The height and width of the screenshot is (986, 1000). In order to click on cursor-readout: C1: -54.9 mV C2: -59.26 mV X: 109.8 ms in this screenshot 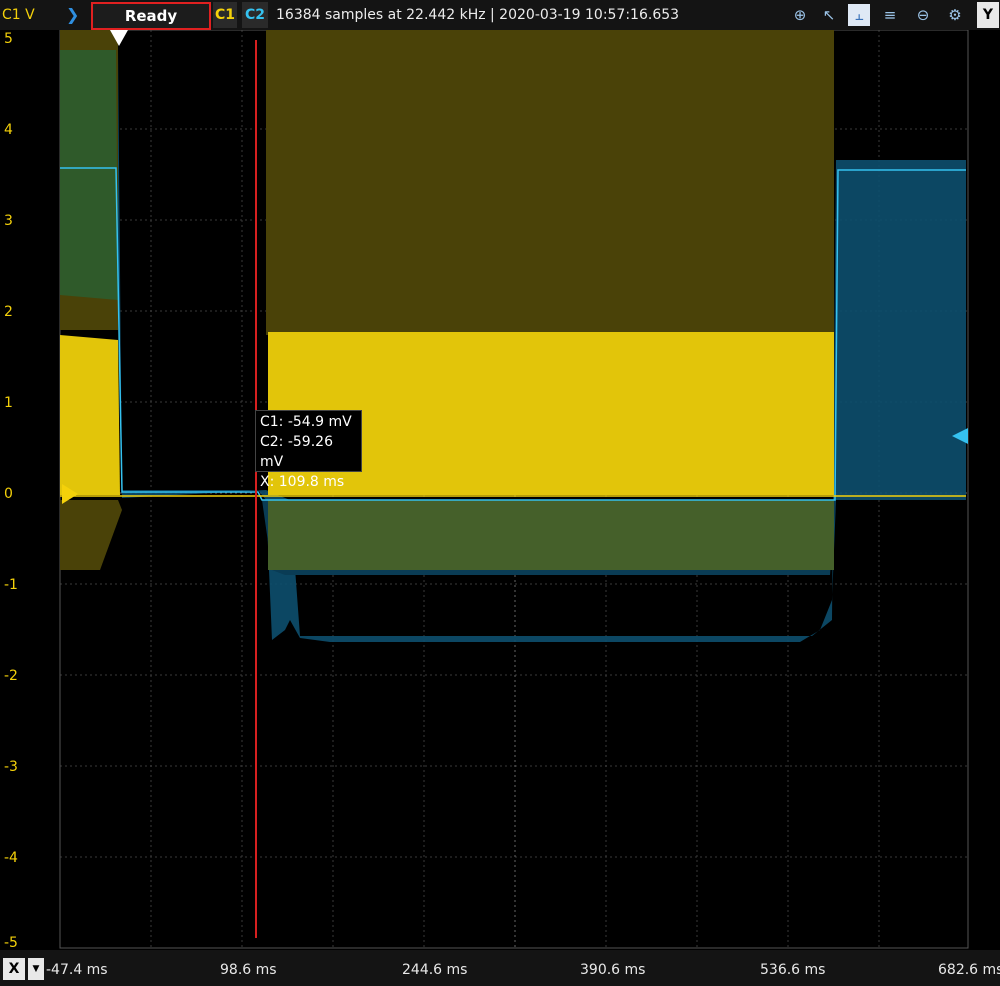, I will do `click(308, 450)`.